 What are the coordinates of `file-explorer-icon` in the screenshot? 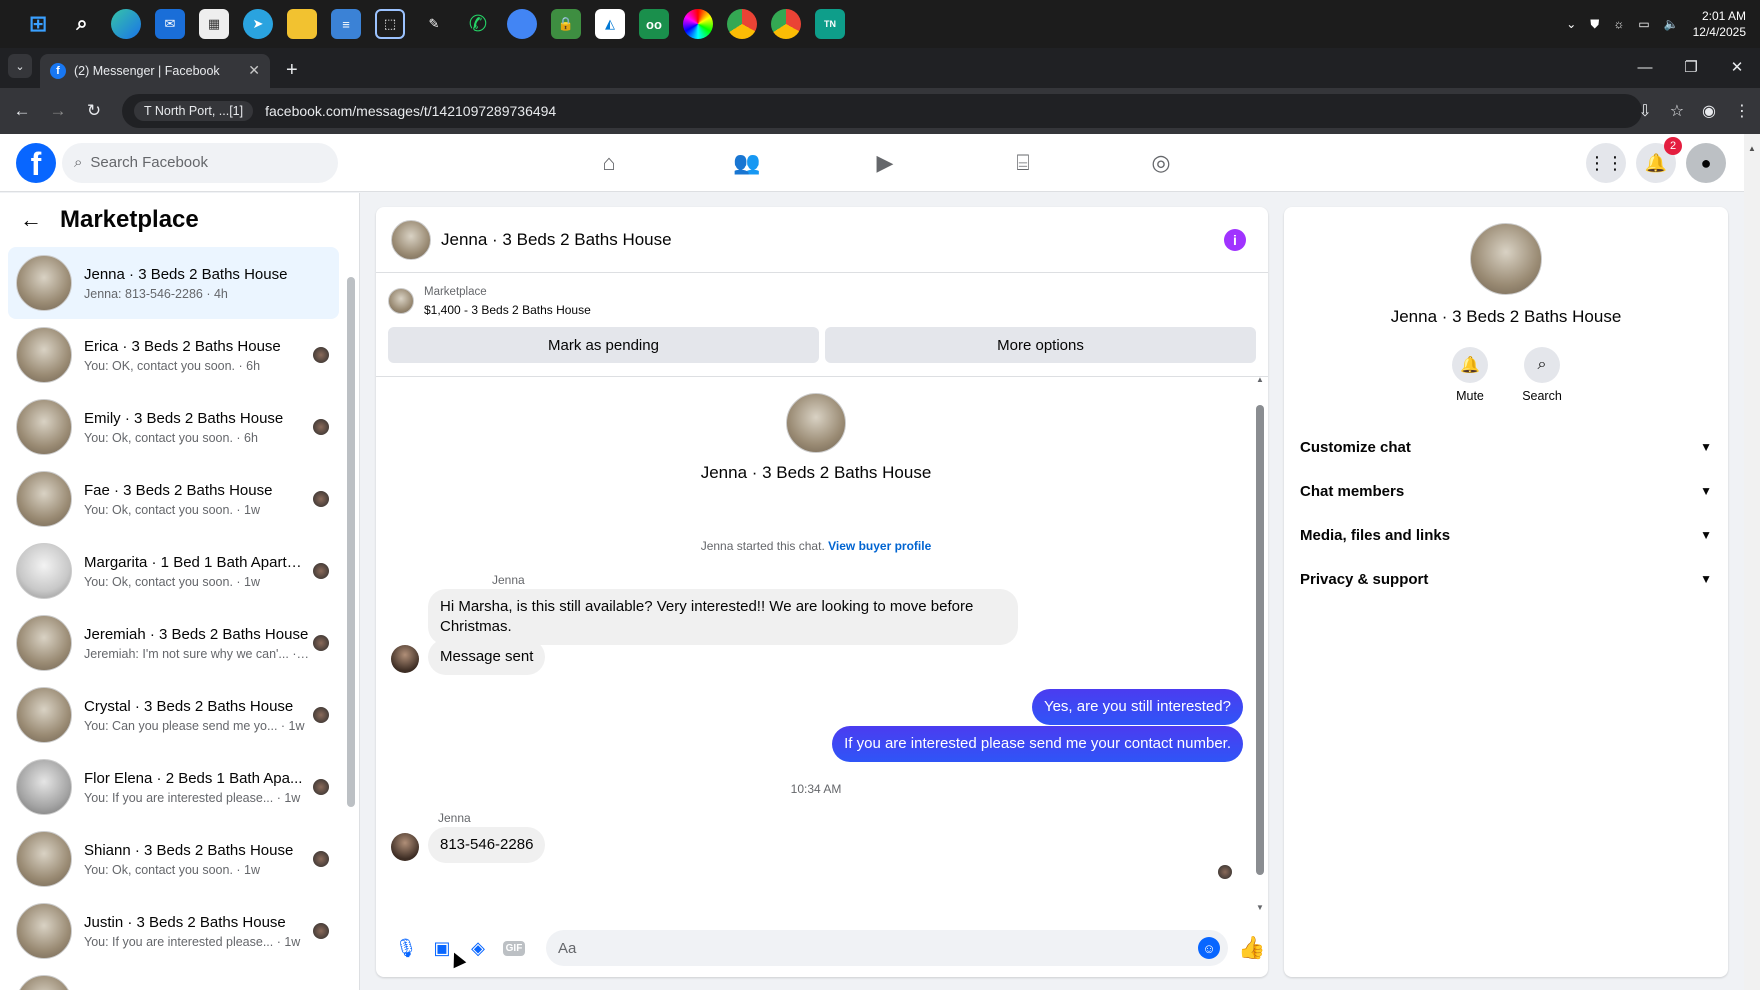 It's located at (302, 24).